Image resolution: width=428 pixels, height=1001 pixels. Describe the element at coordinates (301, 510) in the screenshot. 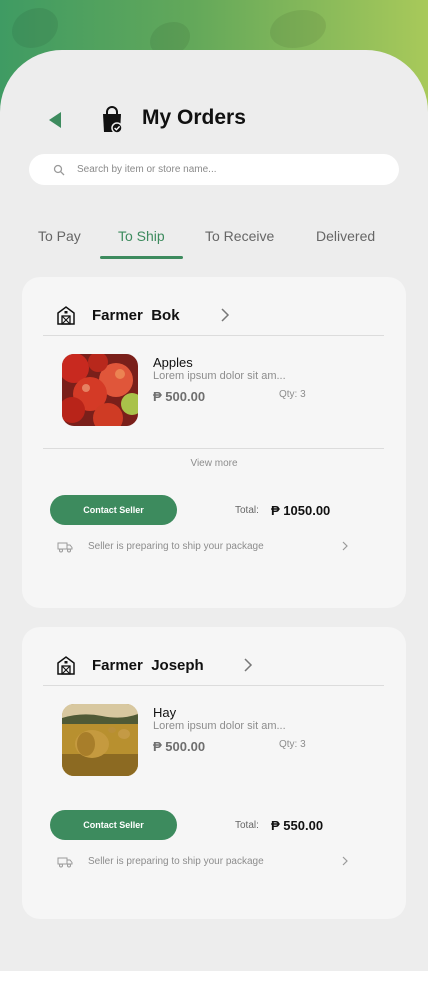

I see `total-value: ₱ 1050.00` at that location.